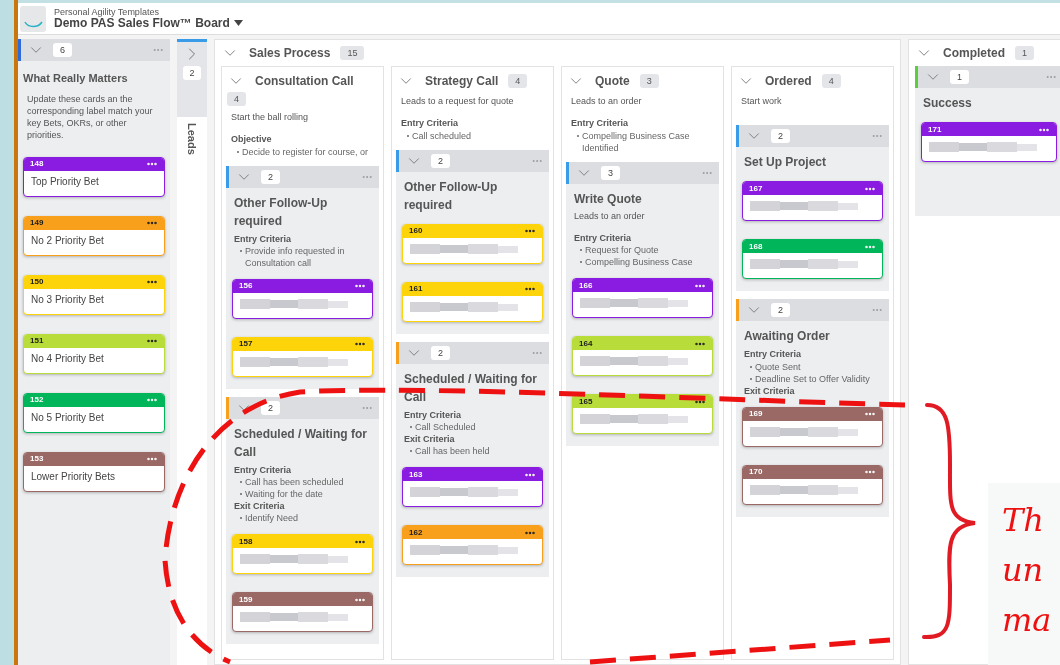  What do you see at coordinates (252, 140) in the screenshot?
I see `criteria-heading: Objective` at bounding box center [252, 140].